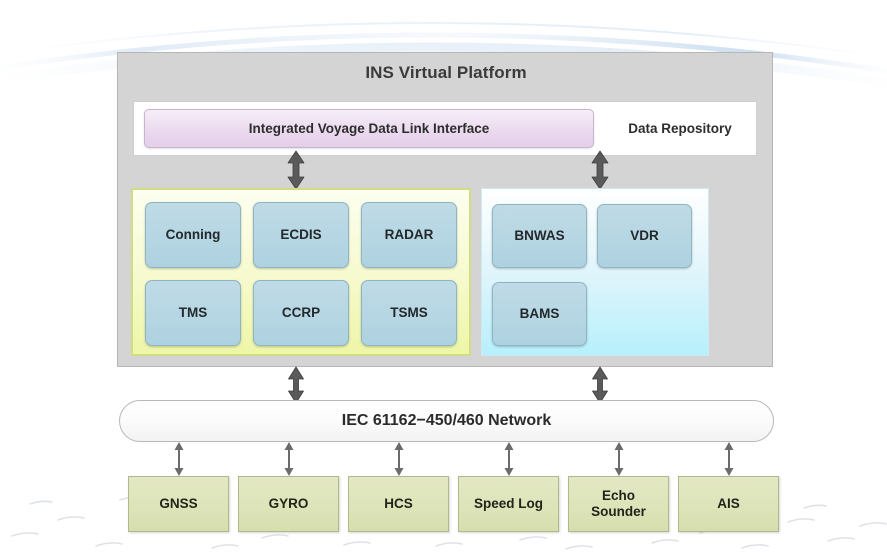 Image resolution: width=887 pixels, height=554 pixels. I want to click on connector-arrow-network-to-hcs, so click(399, 459).